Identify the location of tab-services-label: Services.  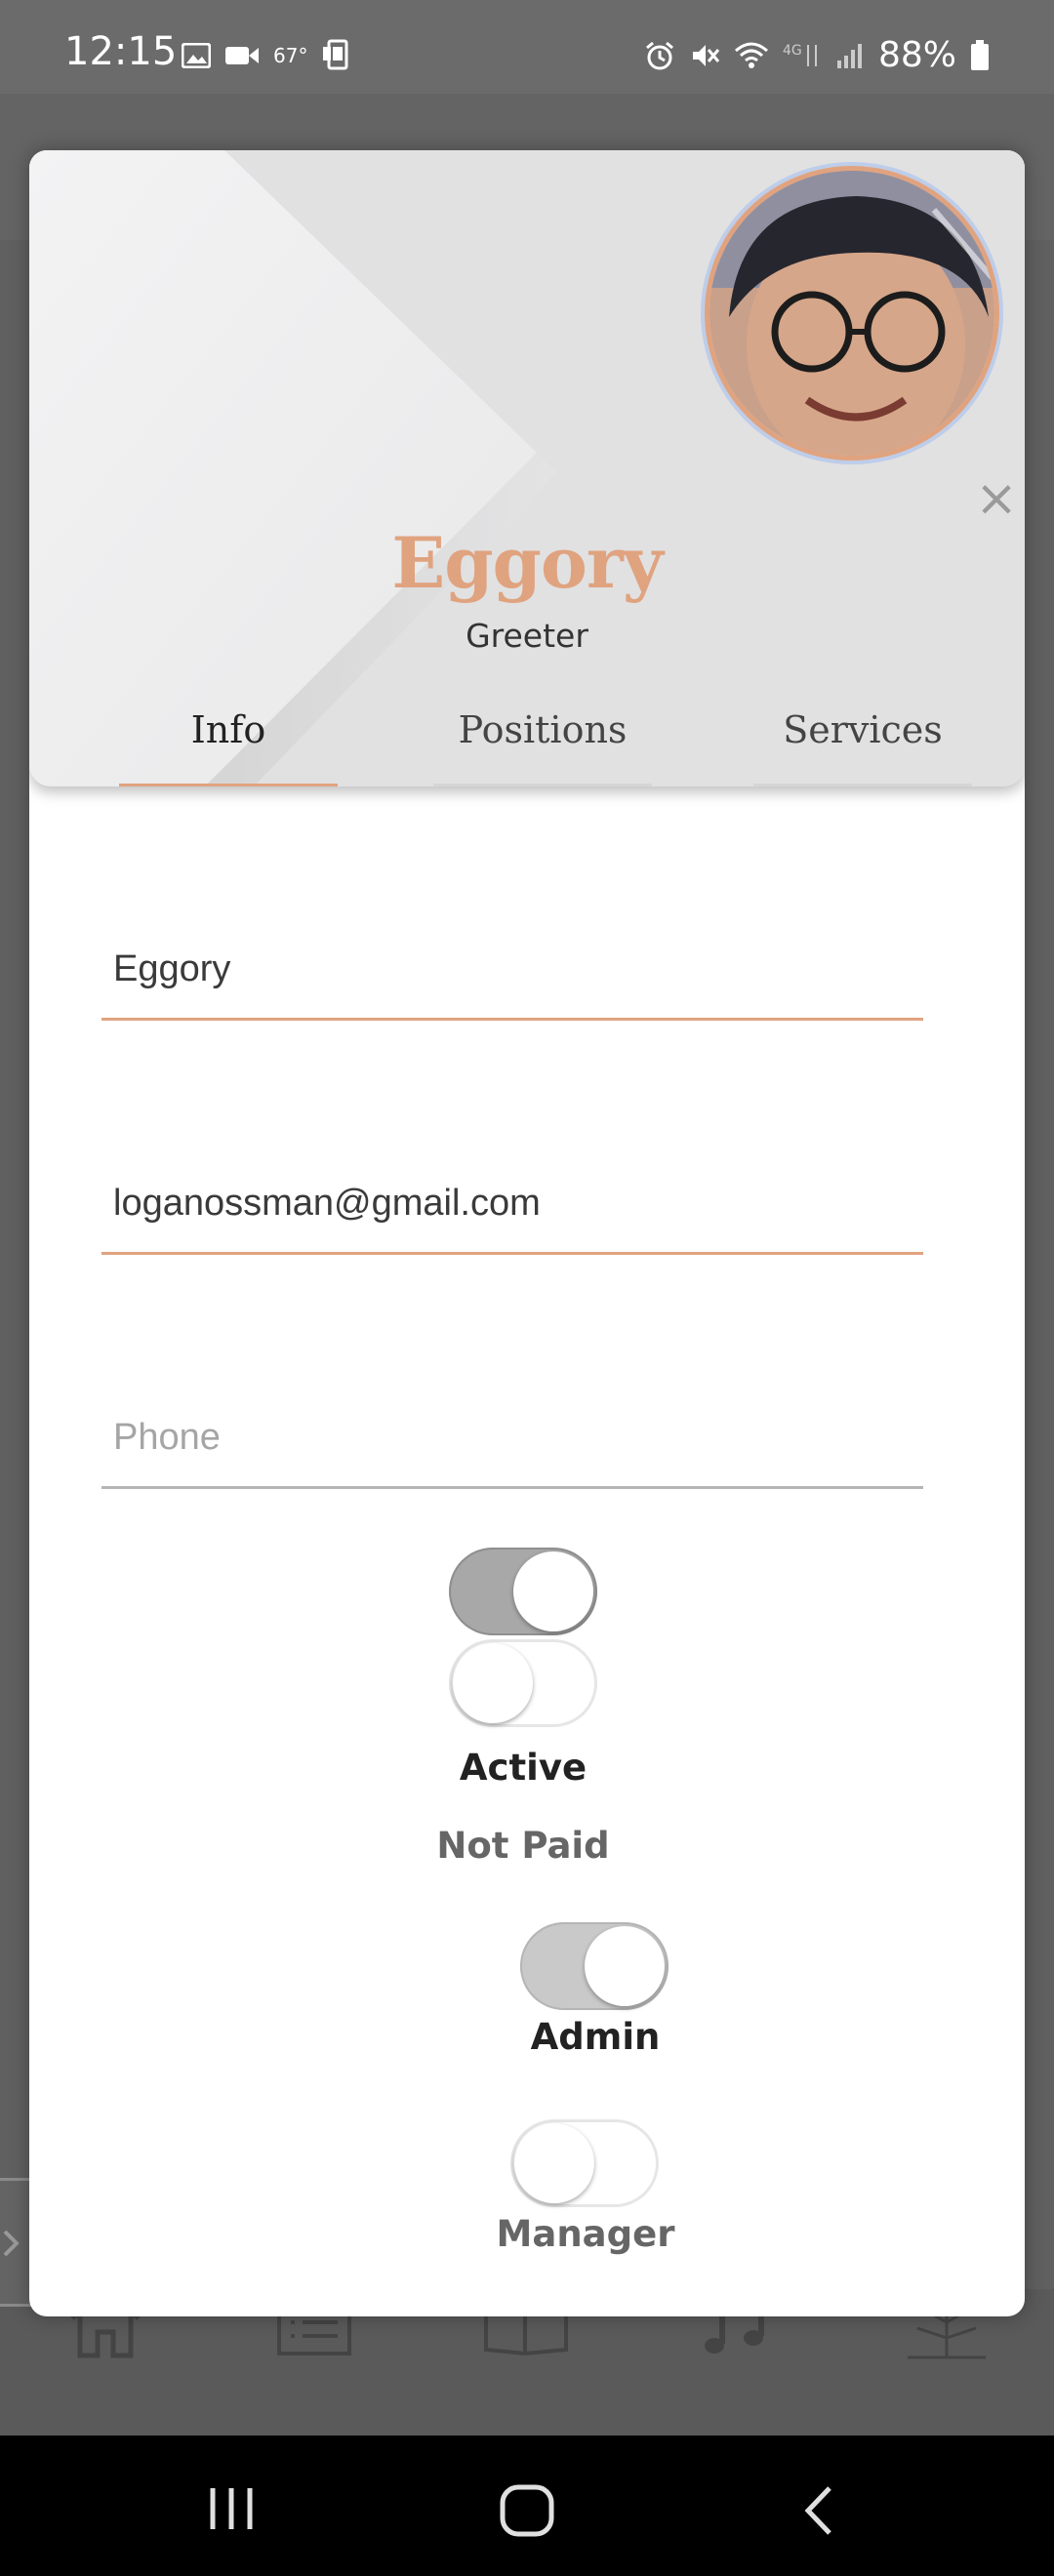
(863, 729).